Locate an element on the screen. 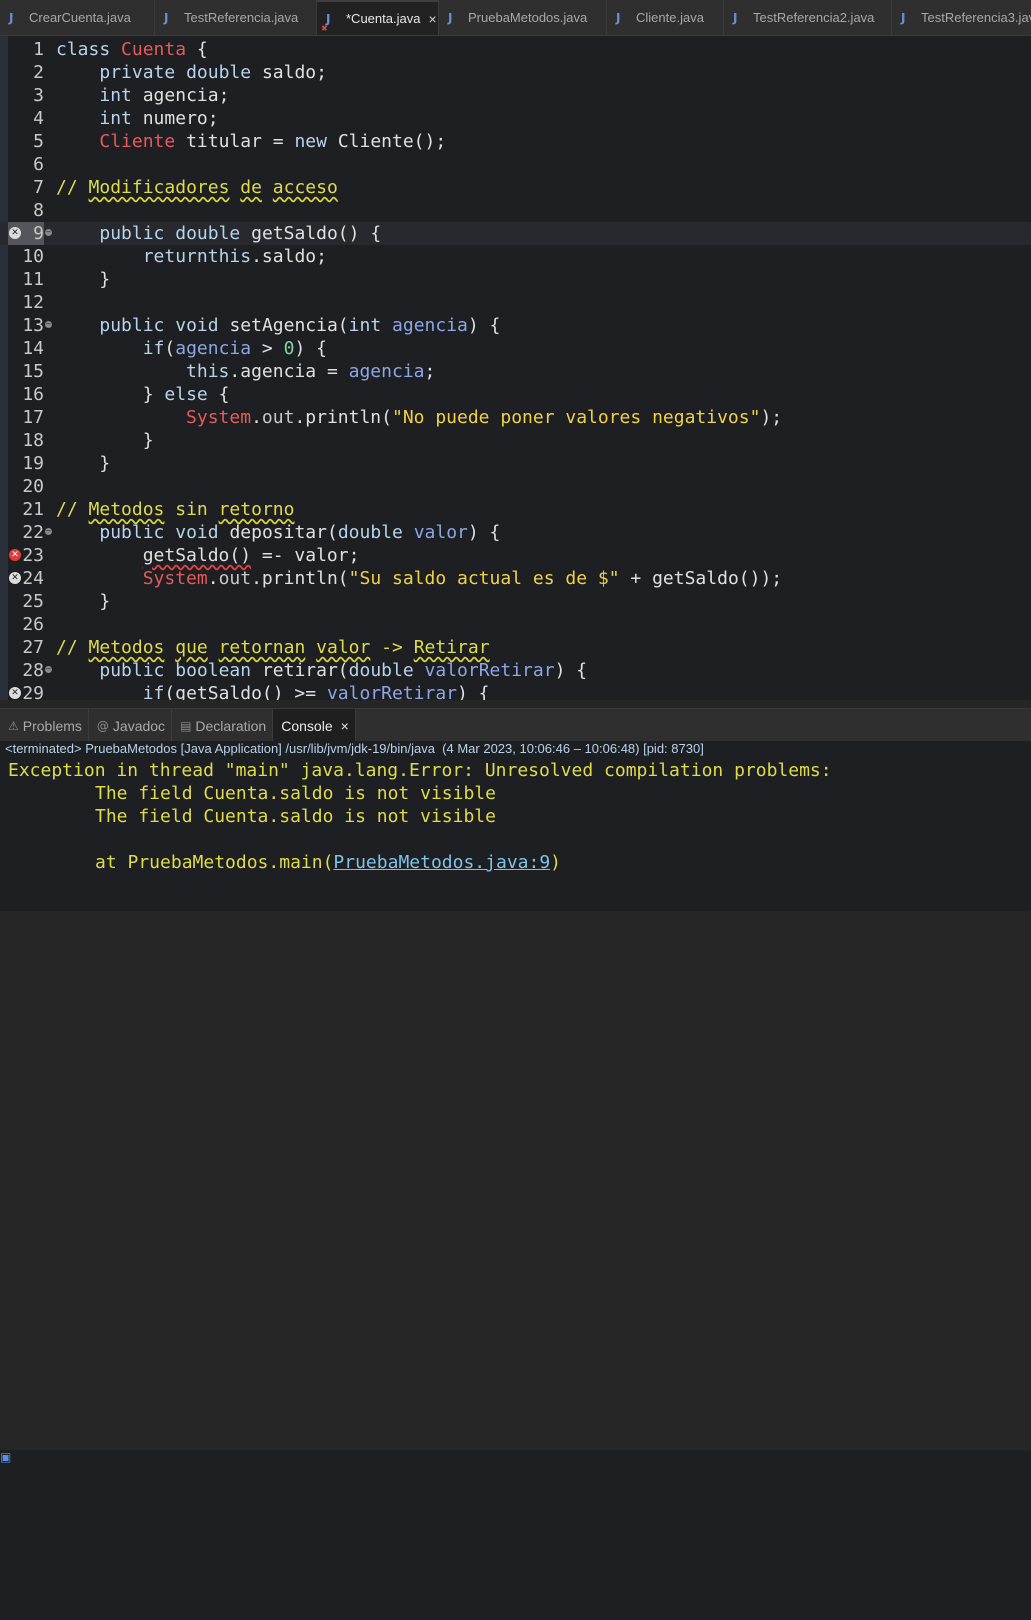  code-line: 14 if(agencia > 0) { is located at coordinates (515, 348).